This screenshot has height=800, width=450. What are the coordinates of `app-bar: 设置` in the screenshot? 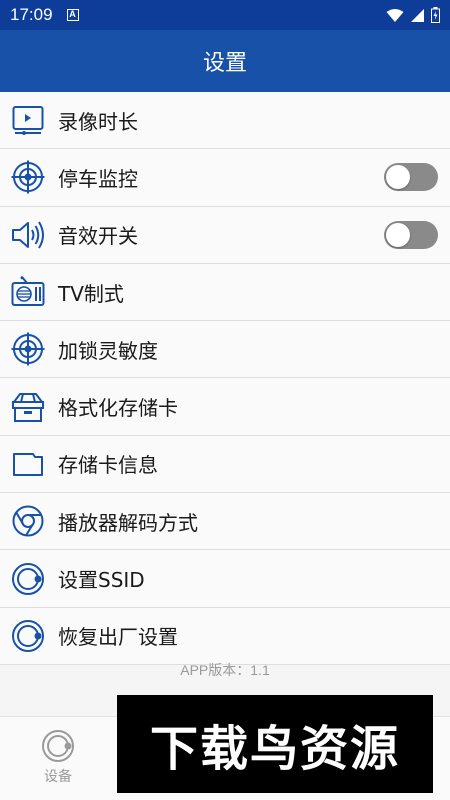 It's located at (225, 61).